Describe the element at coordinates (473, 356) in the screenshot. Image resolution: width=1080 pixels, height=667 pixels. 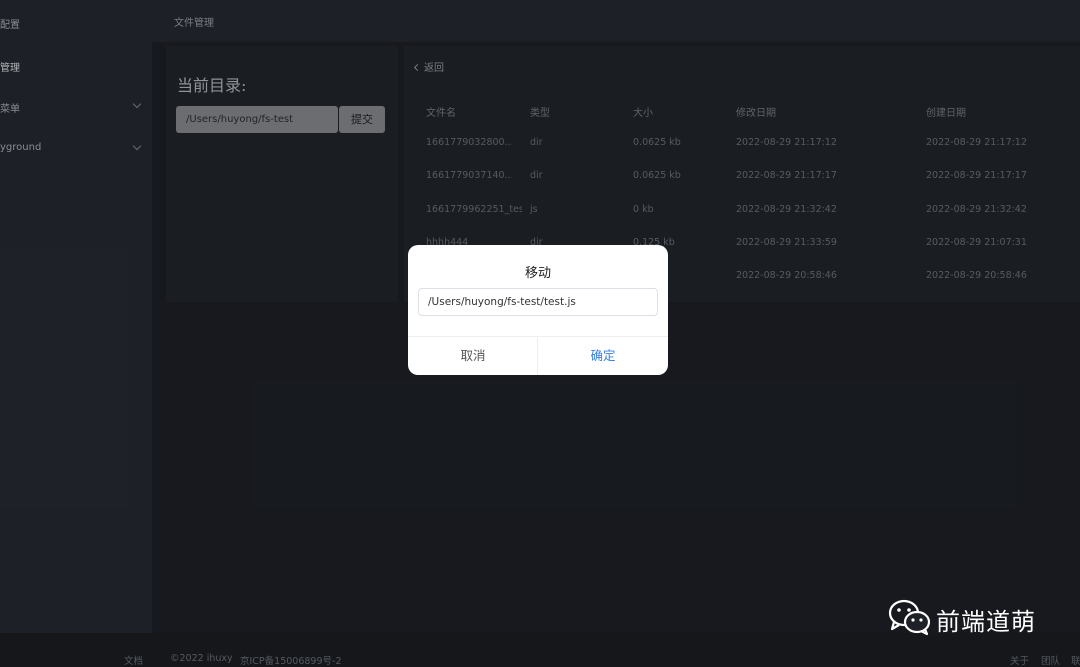
I see `cancel-button: 取消` at that location.